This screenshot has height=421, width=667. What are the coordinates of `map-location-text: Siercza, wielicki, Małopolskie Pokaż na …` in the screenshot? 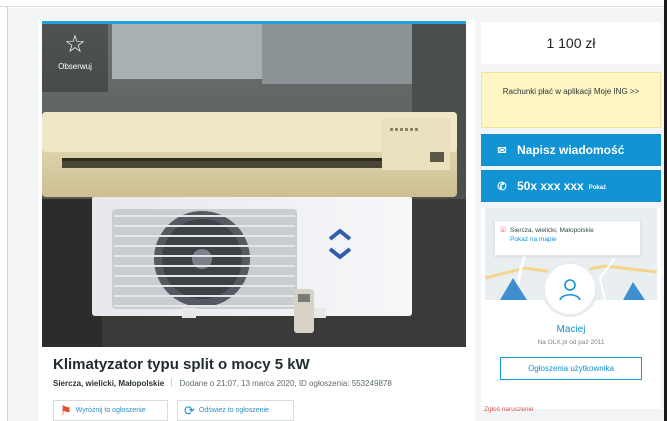 It's located at (552, 238).